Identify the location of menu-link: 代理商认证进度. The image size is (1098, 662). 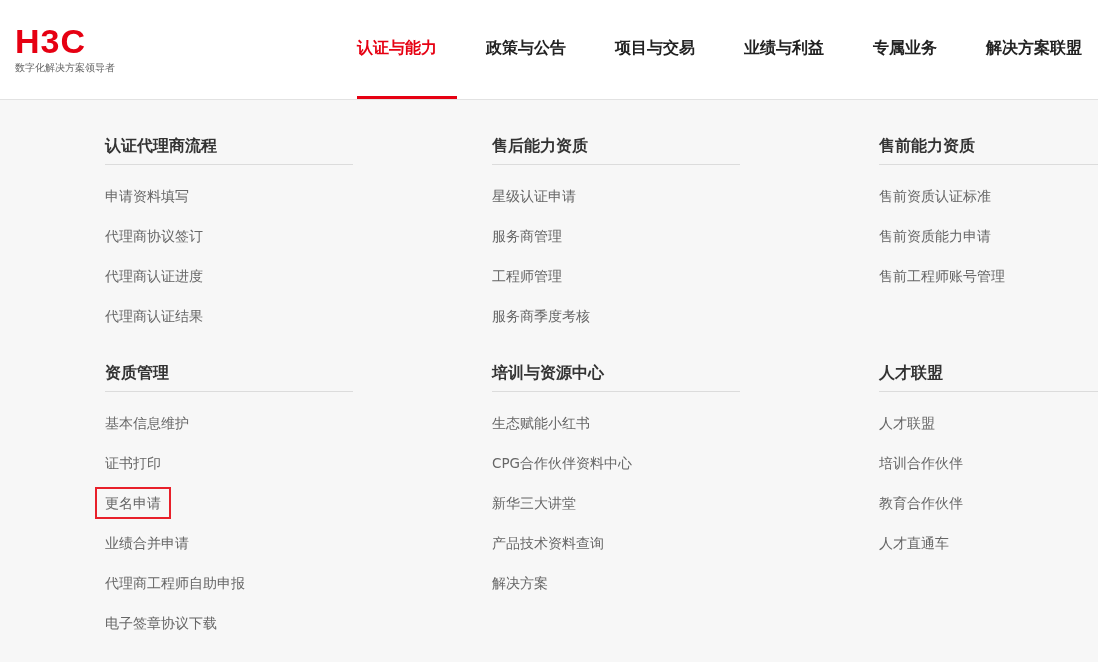
(154, 276).